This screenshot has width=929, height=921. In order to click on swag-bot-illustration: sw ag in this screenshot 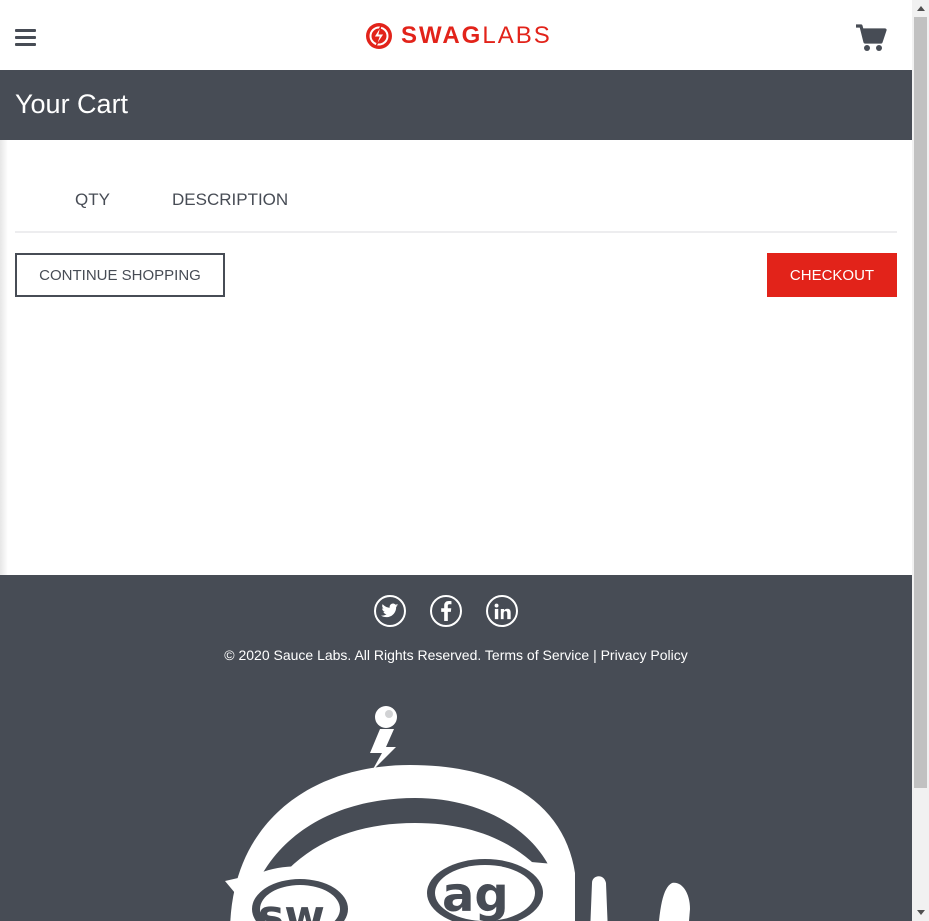, I will do `click(457, 813)`.